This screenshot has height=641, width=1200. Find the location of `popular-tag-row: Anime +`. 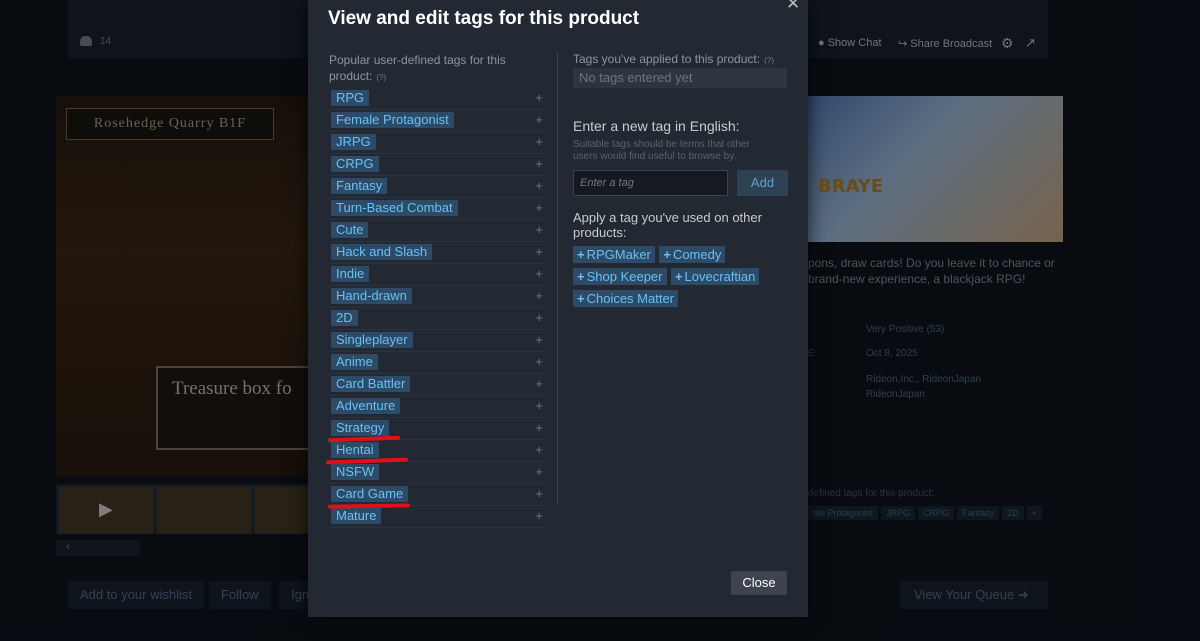

popular-tag-row: Anime + is located at coordinates (437, 363).